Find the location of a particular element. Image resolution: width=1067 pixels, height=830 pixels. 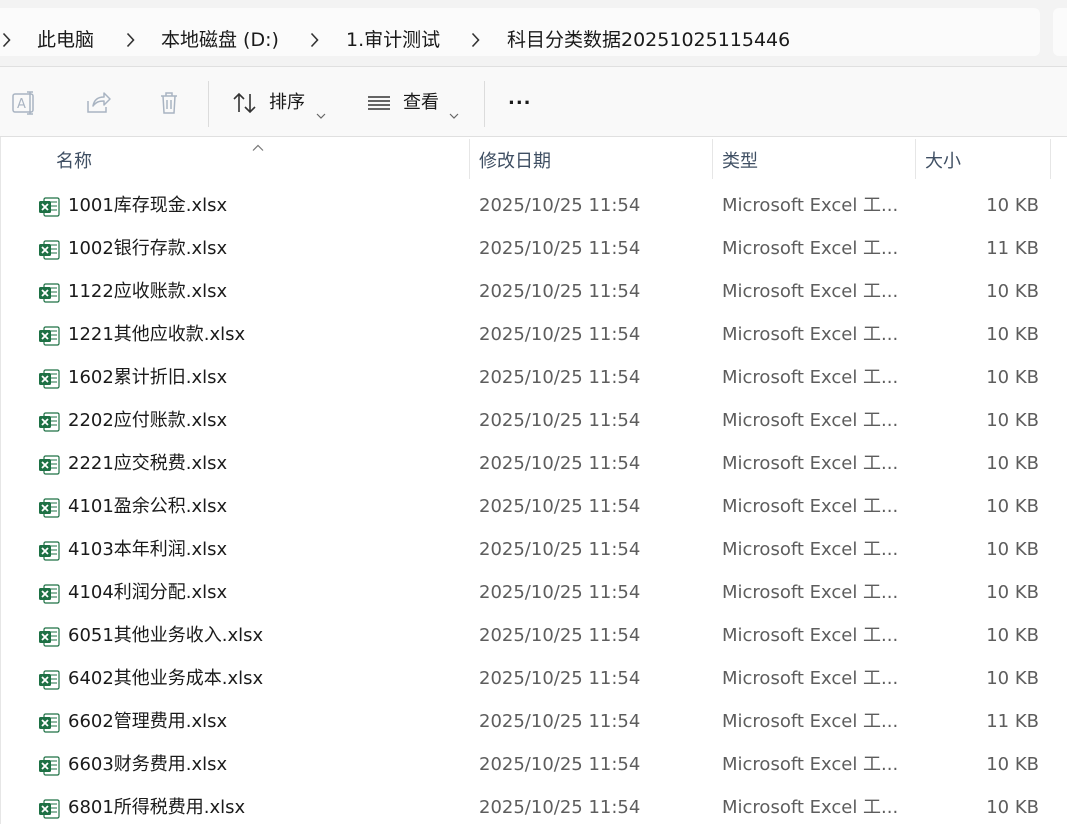

sort-label: 排序 is located at coordinates (287, 102).